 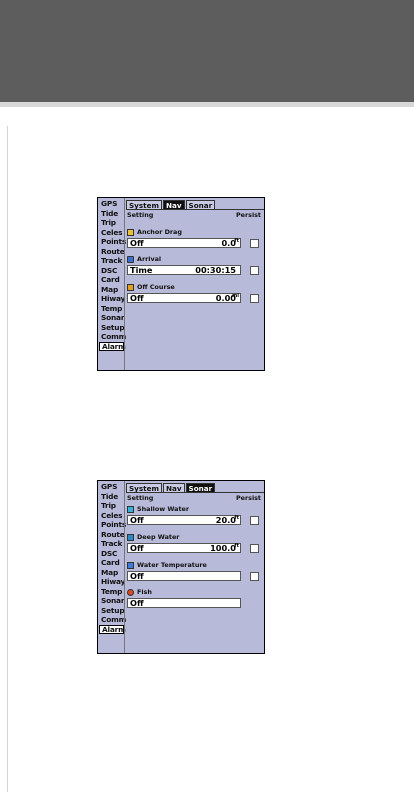 What do you see at coordinates (141, 270) in the screenshot?
I see `arrival-mode: Time` at bounding box center [141, 270].